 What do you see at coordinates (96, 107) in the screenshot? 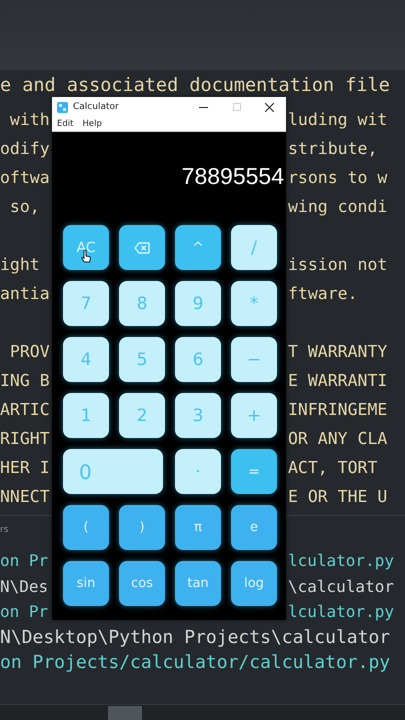
I see `window-title: Calculator` at bounding box center [96, 107].